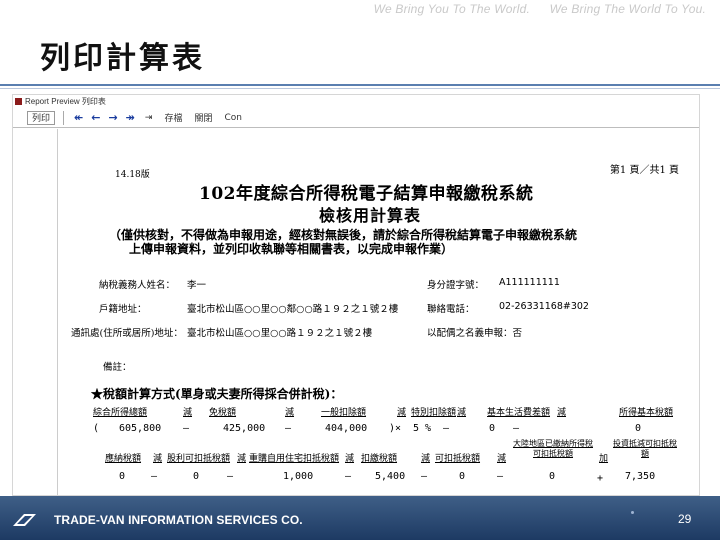  Describe the element at coordinates (366, 194) in the screenshot. I see `report-heading: 102年度綜合所得稅電子結算申報繳稅系統` at that location.